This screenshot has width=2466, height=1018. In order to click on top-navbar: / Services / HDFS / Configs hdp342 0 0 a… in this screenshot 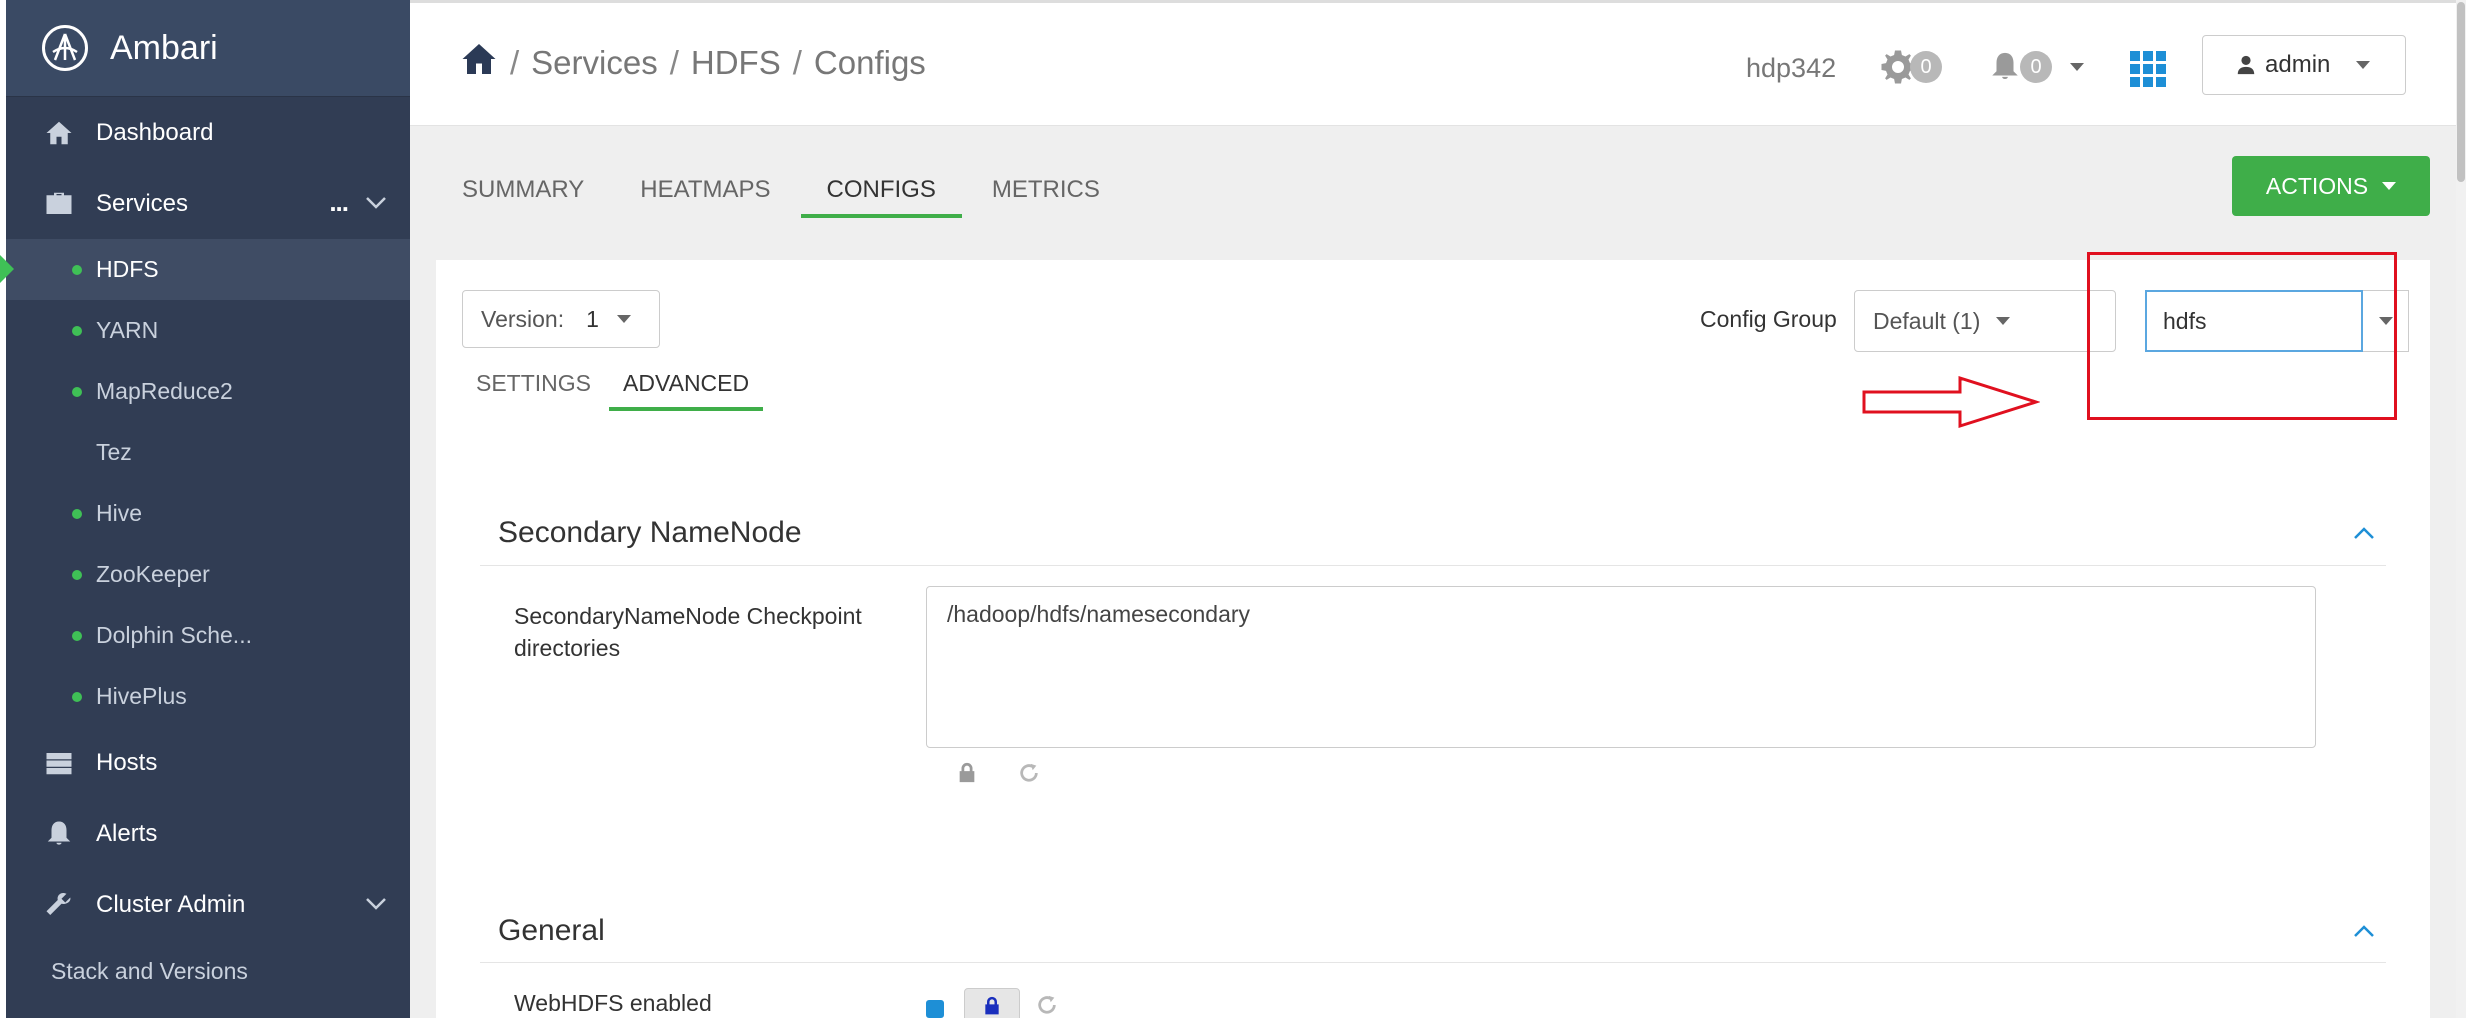, I will do `click(1438, 63)`.